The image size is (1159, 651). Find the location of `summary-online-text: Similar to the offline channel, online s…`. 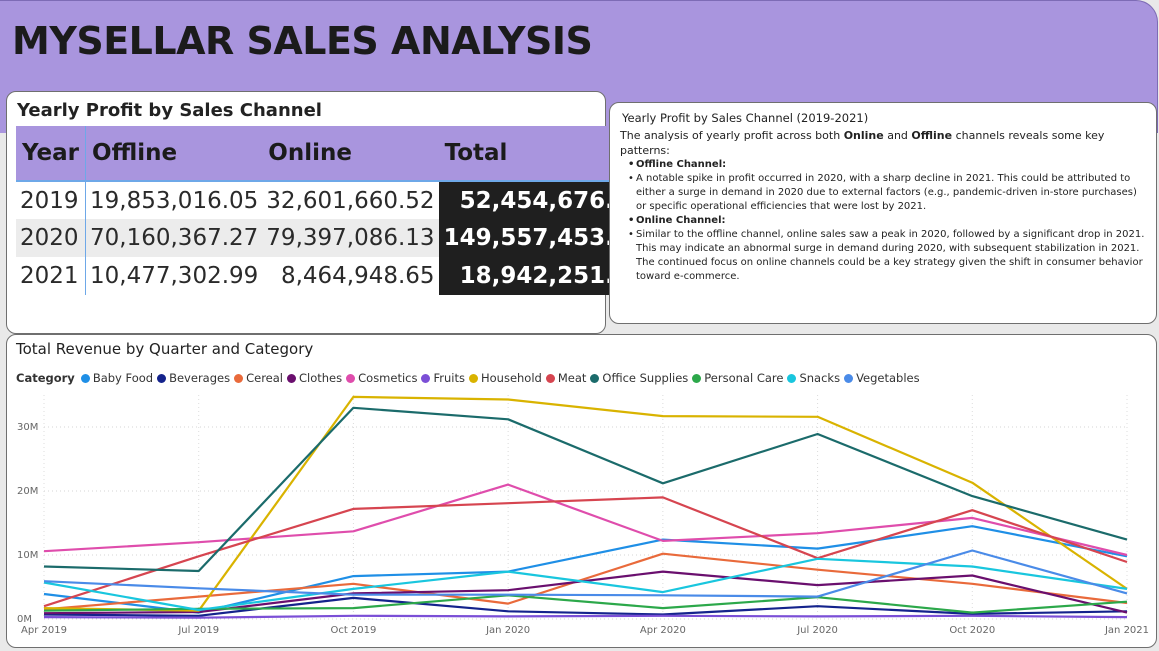

summary-online-text: Similar to the offline channel, online s… is located at coordinates (888, 256).